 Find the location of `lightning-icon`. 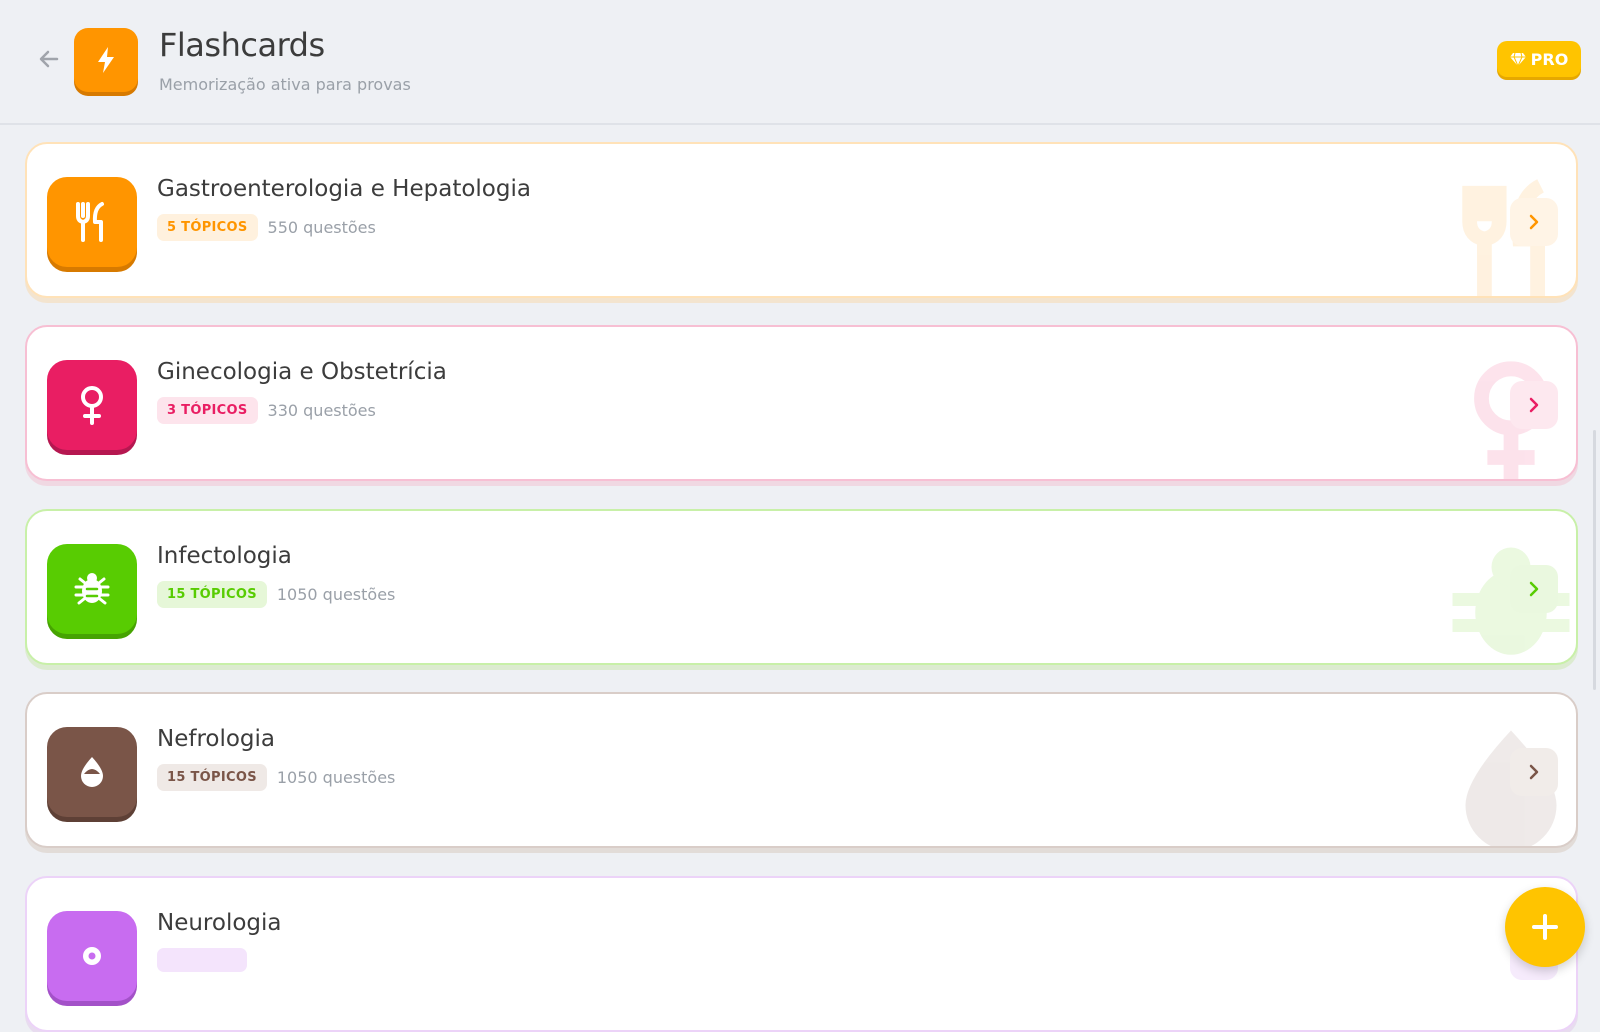

lightning-icon is located at coordinates (106, 60).